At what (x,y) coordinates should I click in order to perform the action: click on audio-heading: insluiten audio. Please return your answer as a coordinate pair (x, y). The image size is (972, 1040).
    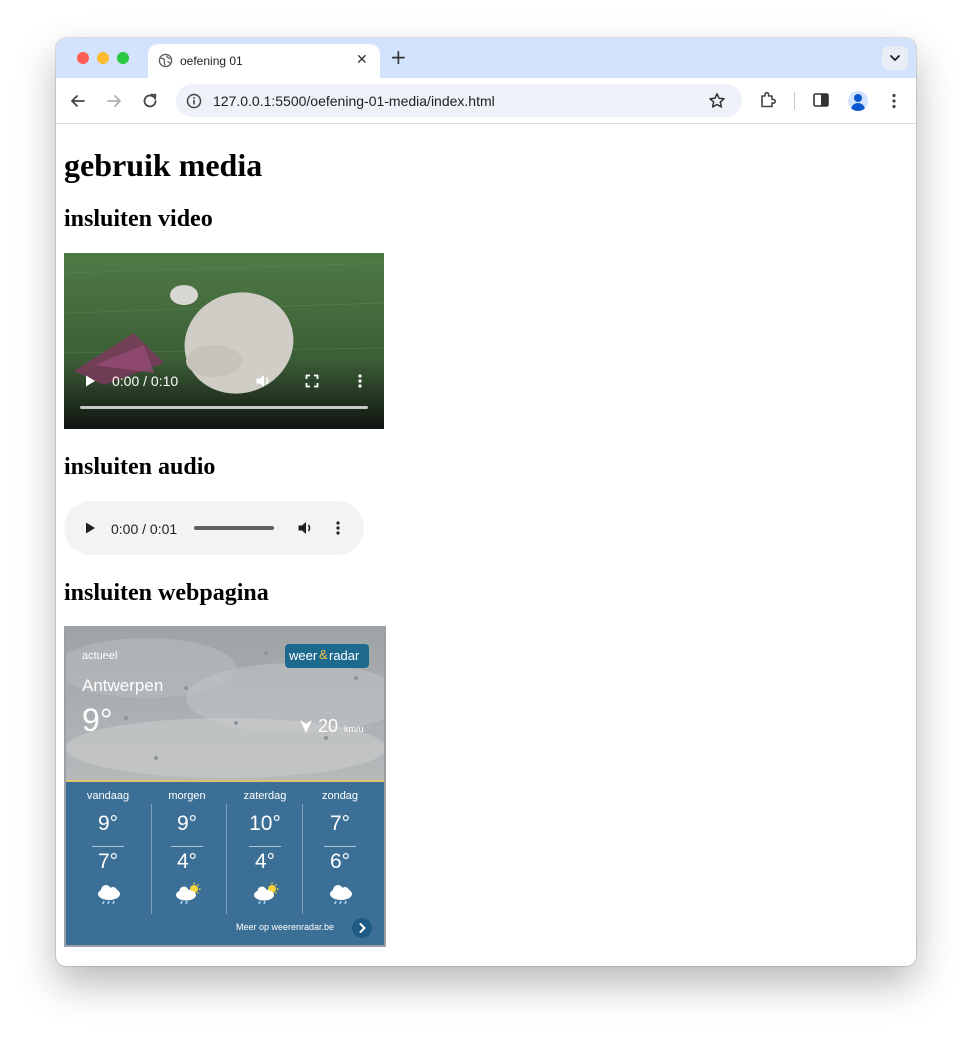
    Looking at the image, I should click on (140, 467).